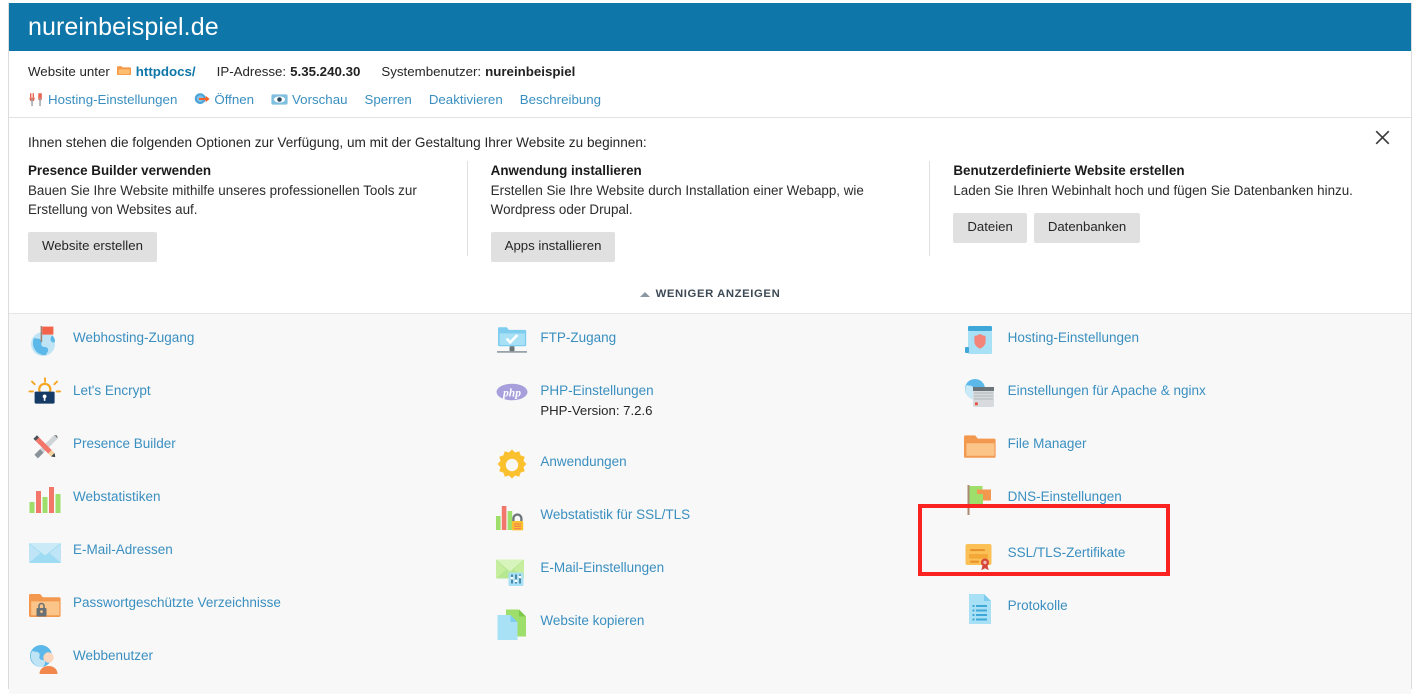 This screenshot has width=1420, height=694. I want to click on promo-buttons: Dateien Datenbanken, so click(1160, 228).